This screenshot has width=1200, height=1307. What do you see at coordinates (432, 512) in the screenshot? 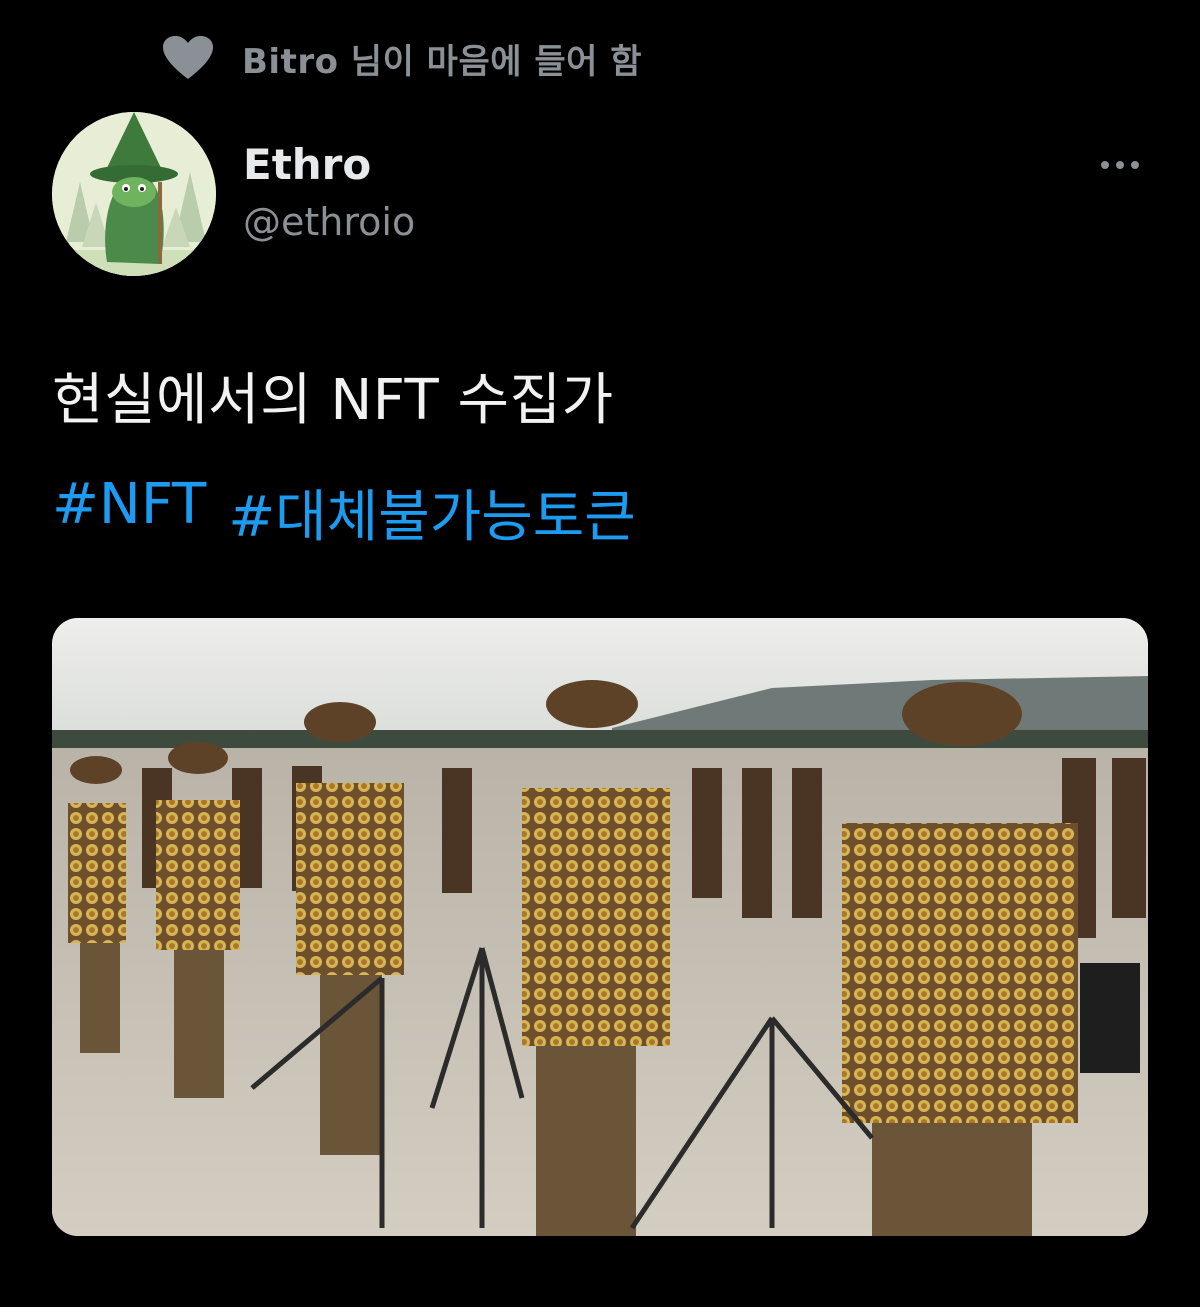
I see `hashtag-link-nonfungible-token: #대체불가능토큰` at bounding box center [432, 512].